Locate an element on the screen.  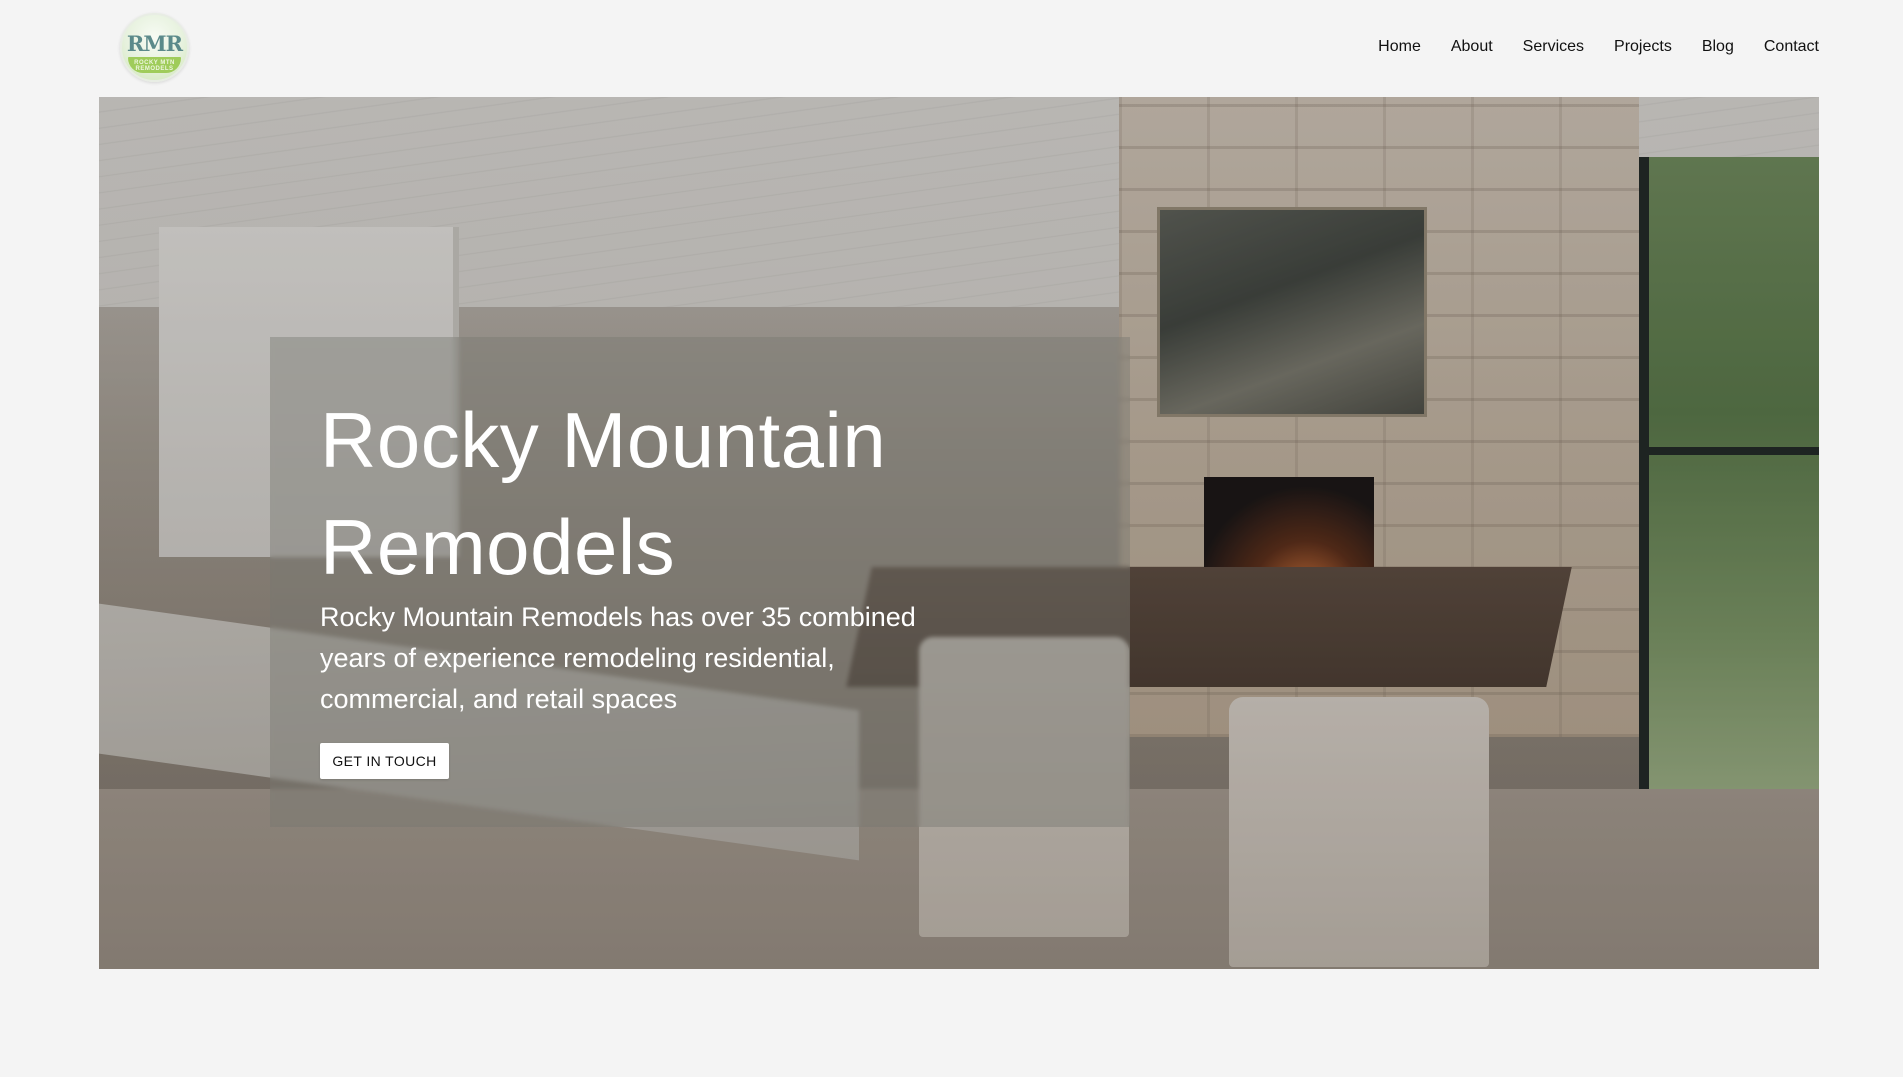
brand-logo: RMR ROCKY MTN REMODELS is located at coordinates (154, 47).